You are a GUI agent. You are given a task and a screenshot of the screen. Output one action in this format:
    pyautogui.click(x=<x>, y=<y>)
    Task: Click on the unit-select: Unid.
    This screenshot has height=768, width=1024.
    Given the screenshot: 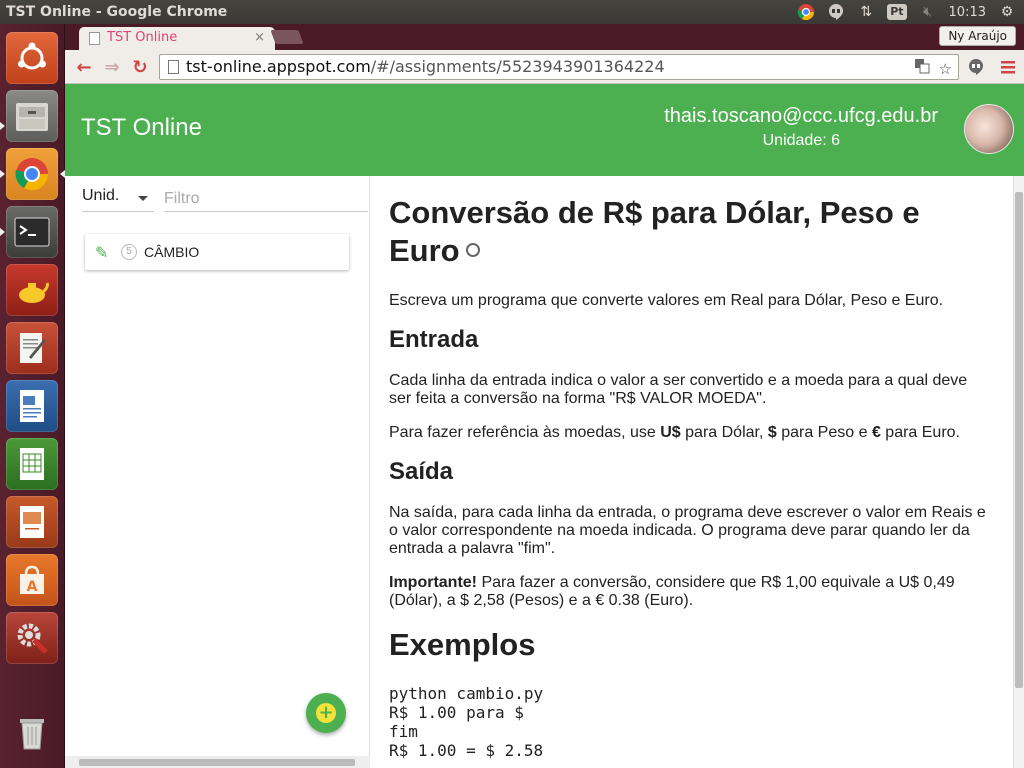 What is the action you would take?
    pyautogui.click(x=118, y=199)
    